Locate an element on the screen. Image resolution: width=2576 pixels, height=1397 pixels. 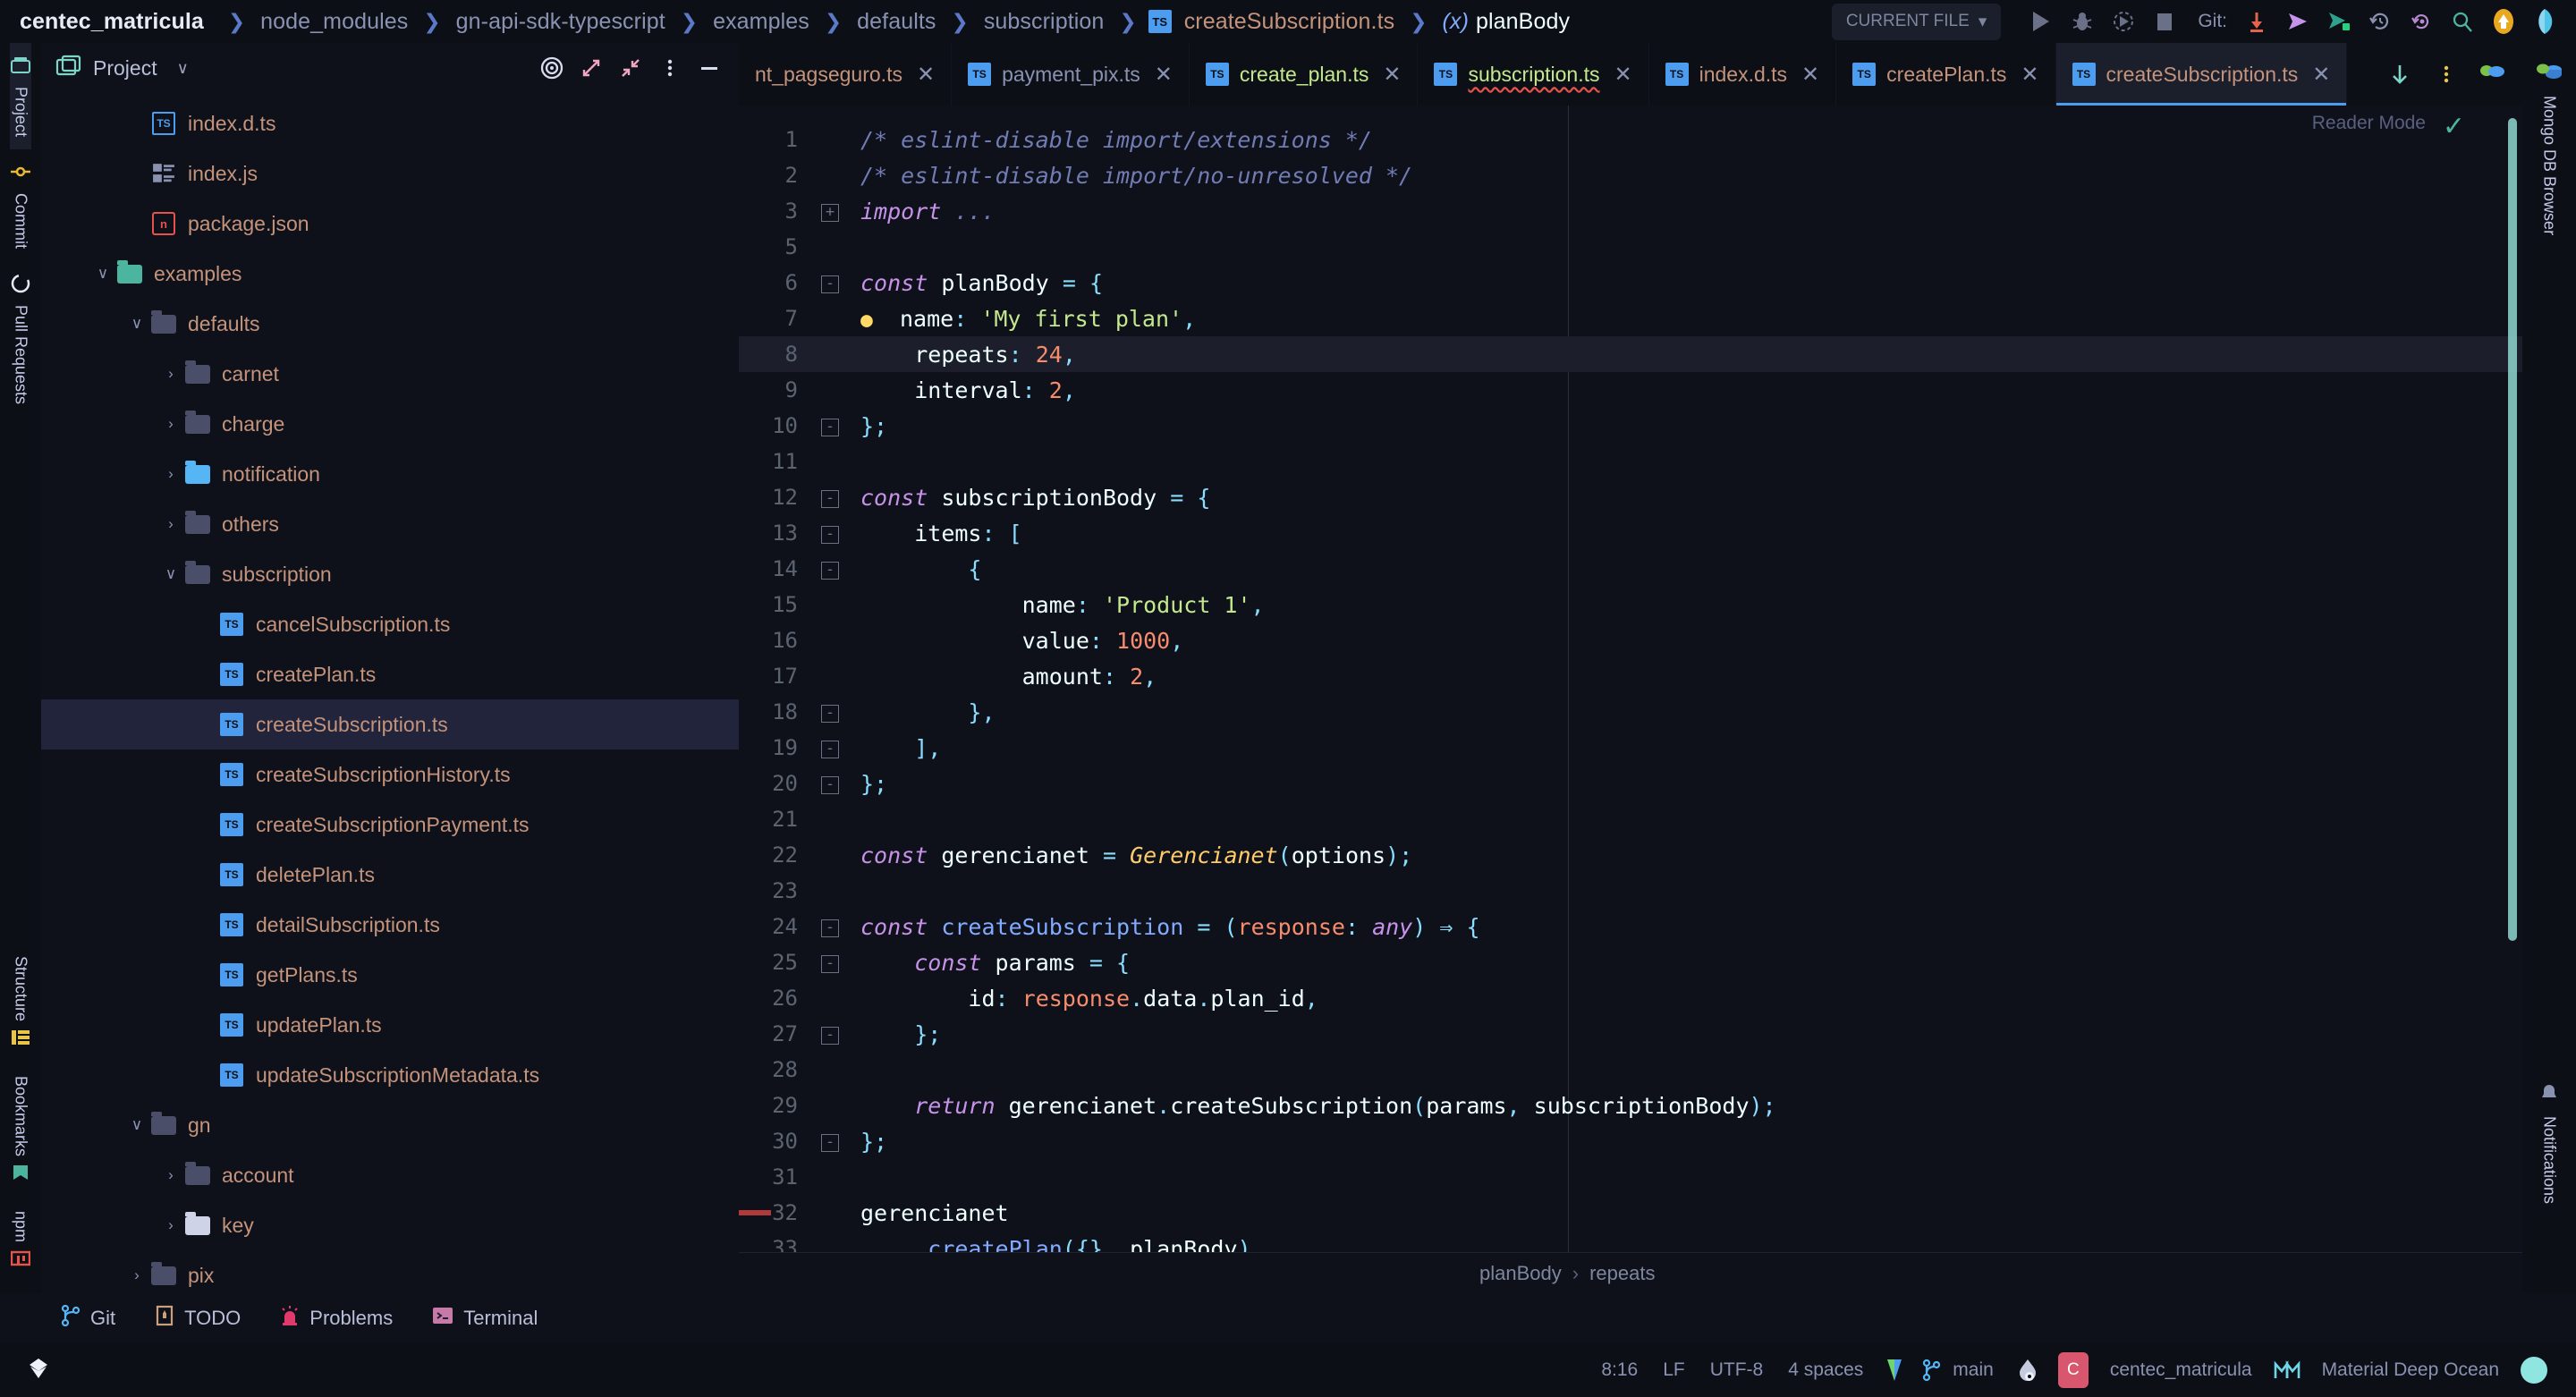
tree-node: TS createPlan.ts is located at coordinates (390, 674).